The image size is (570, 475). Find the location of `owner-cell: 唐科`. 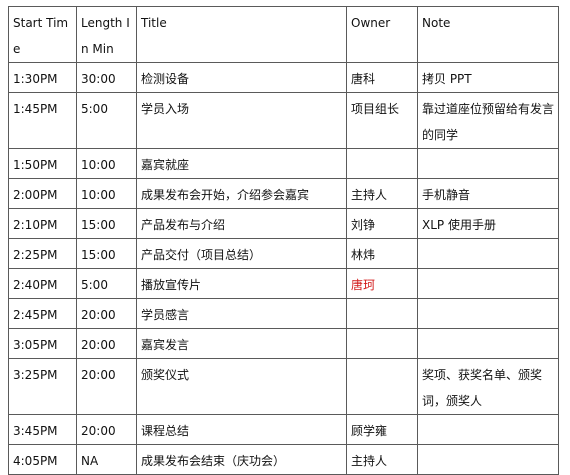

owner-cell: 唐科 is located at coordinates (382, 77).